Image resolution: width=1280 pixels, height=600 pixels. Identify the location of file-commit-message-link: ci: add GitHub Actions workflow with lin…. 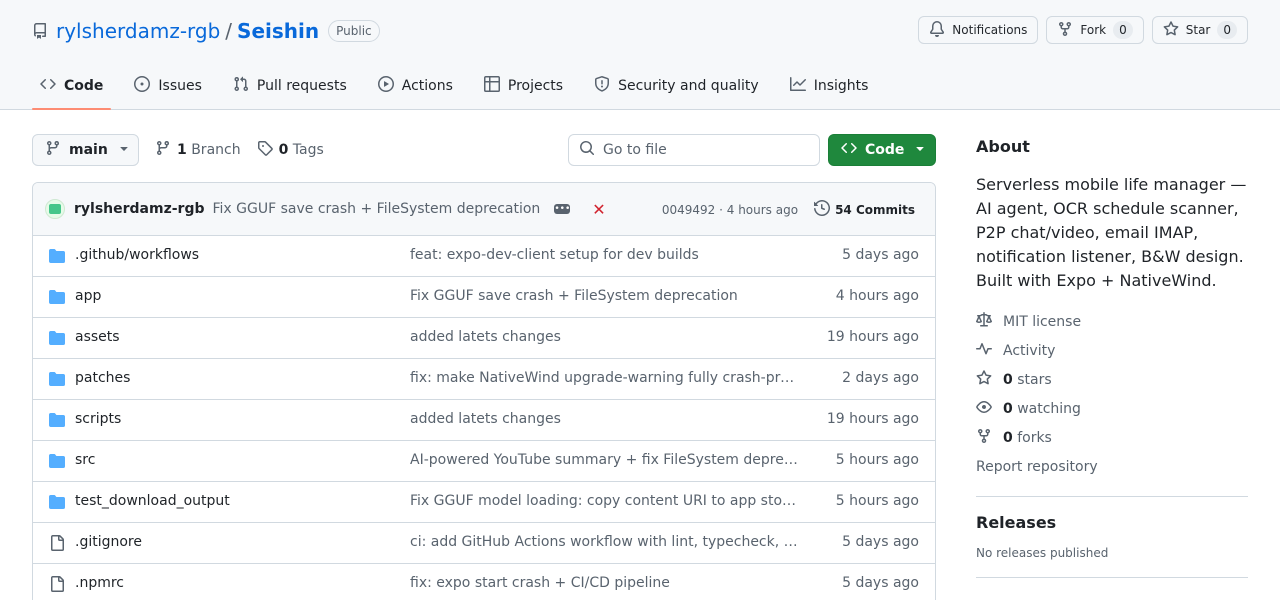
(605, 542).